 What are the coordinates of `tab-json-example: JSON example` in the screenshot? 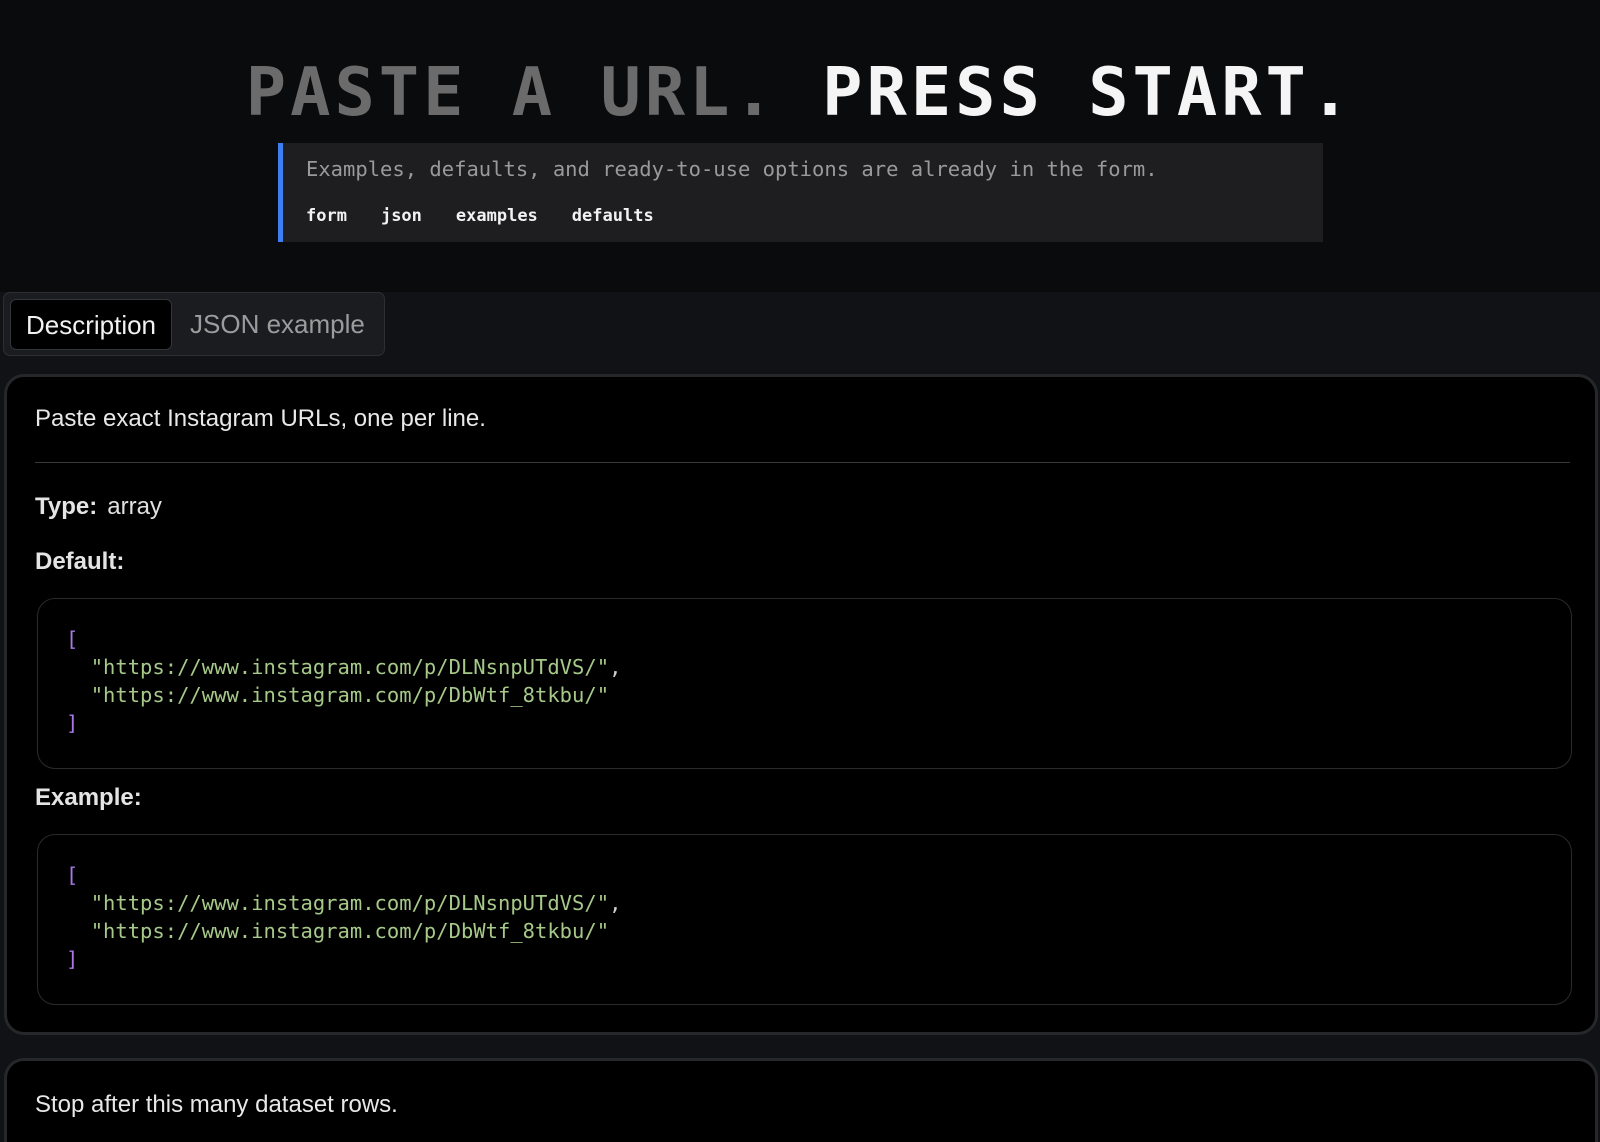 It's located at (277, 324).